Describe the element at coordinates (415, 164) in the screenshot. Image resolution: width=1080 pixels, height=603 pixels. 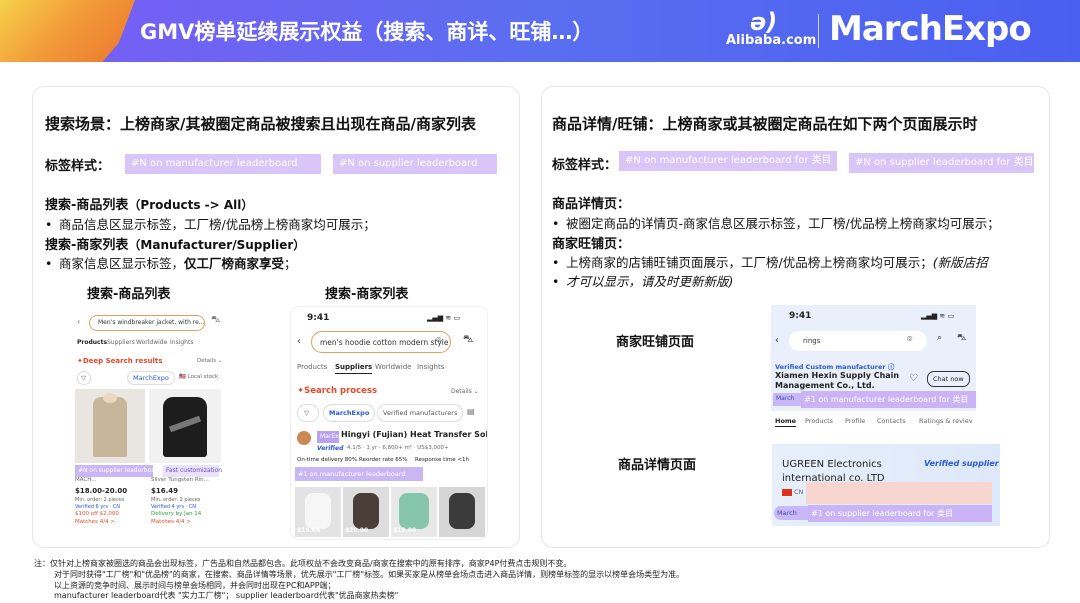
I see `tag-supplier-leaderboard: #N on supplier leaderboard` at that location.